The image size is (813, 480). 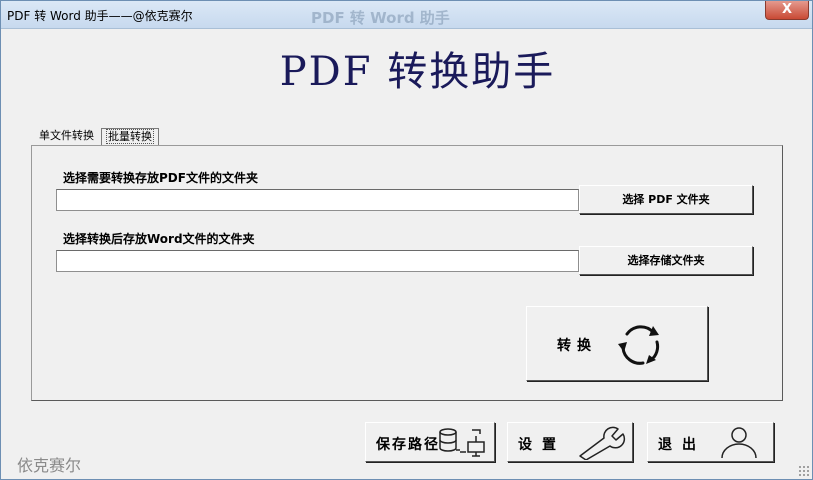 What do you see at coordinates (542, 445) in the screenshot?
I see `settings-label: 设置` at bounding box center [542, 445].